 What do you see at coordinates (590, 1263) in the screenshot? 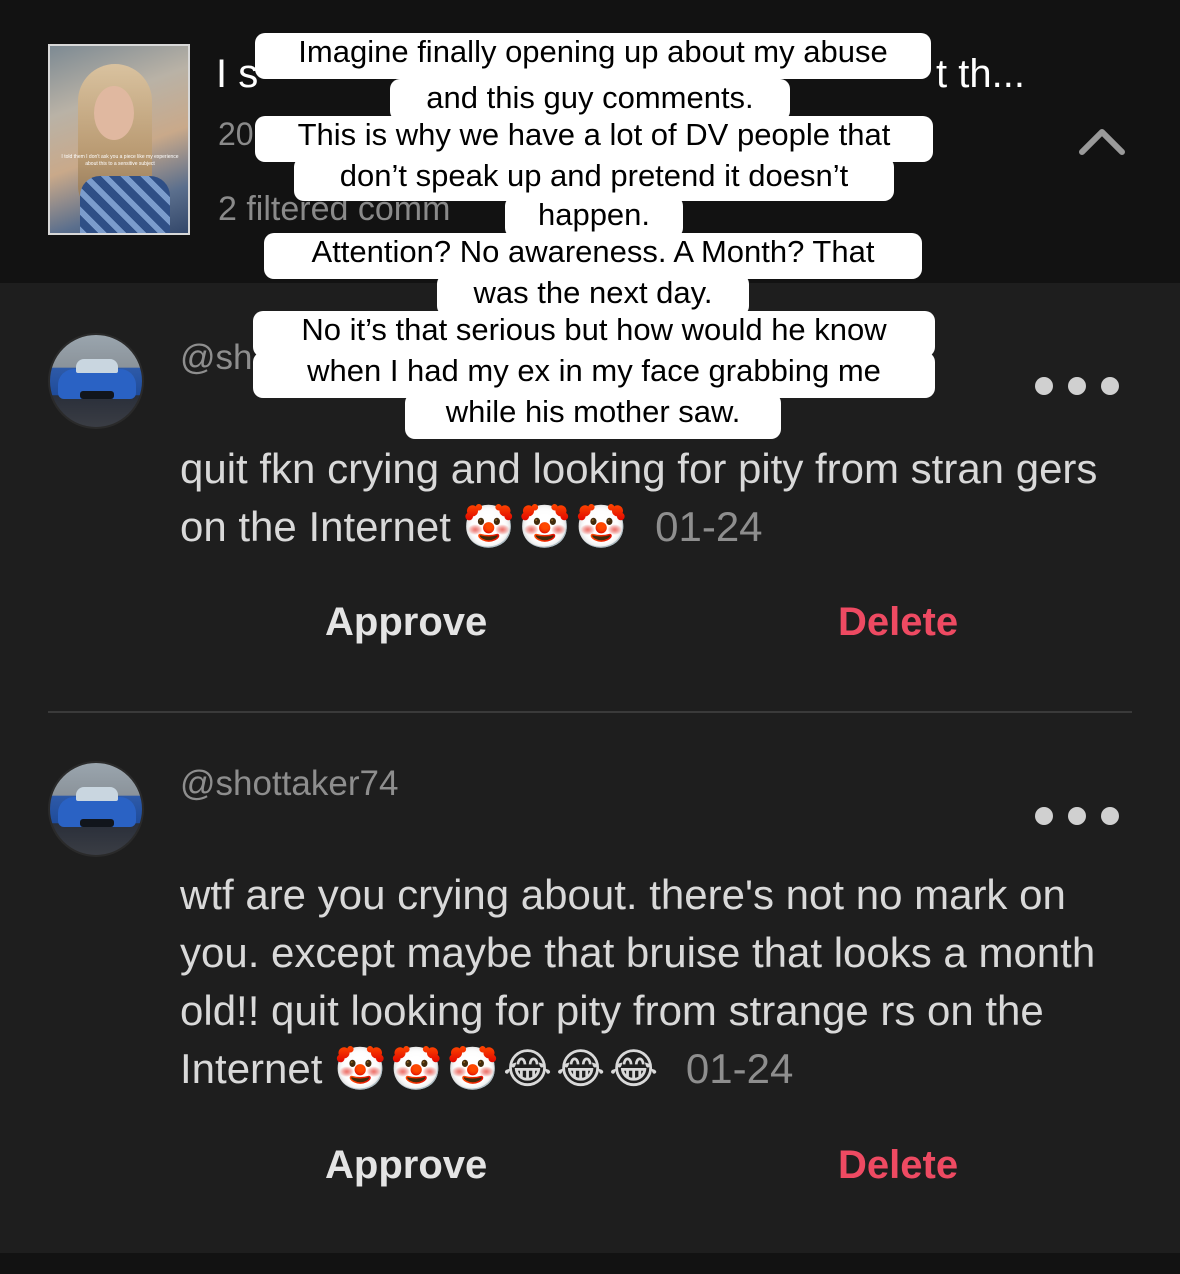
I see `bottom-bar` at bounding box center [590, 1263].